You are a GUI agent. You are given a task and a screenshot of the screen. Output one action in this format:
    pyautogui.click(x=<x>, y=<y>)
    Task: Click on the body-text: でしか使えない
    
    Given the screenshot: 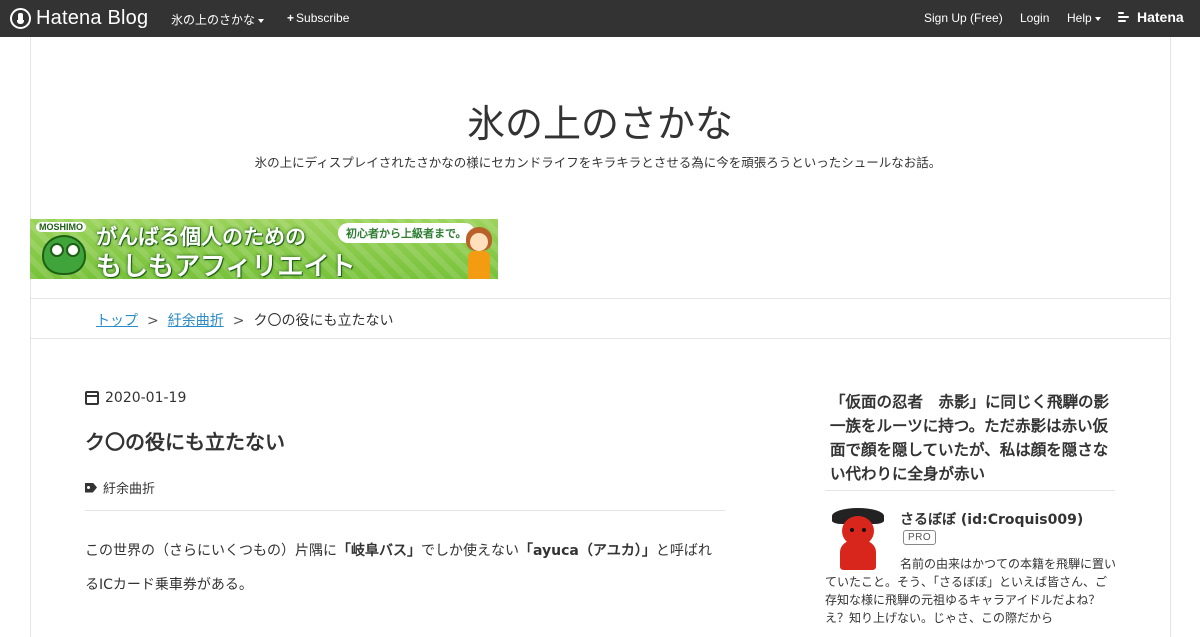 What is the action you would take?
    pyautogui.click(x=470, y=551)
    